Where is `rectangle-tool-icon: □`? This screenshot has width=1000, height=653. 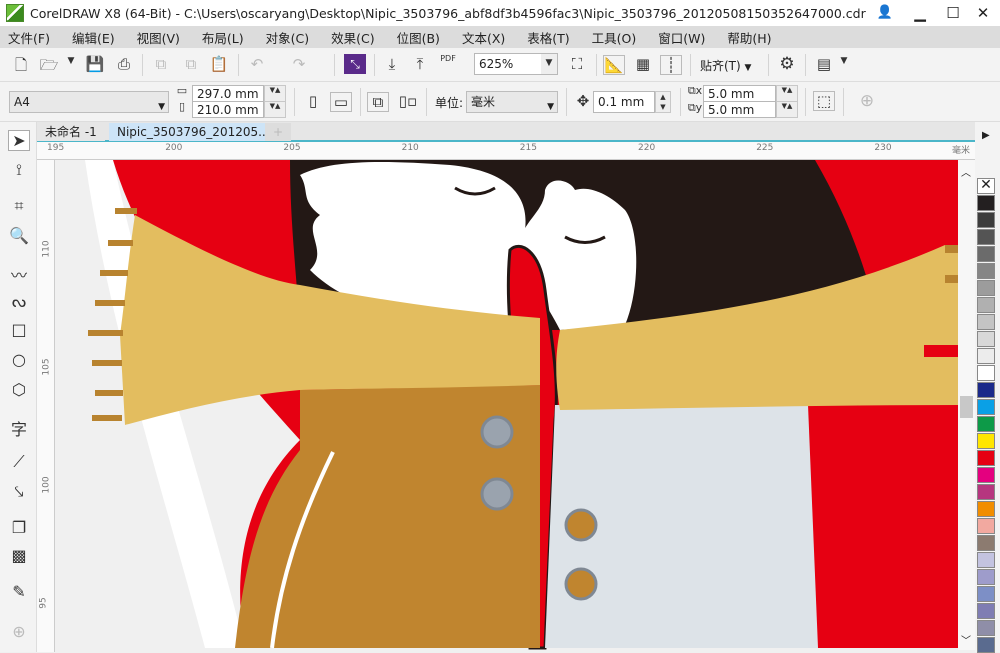 rectangle-tool-icon: □ is located at coordinates (19, 329).